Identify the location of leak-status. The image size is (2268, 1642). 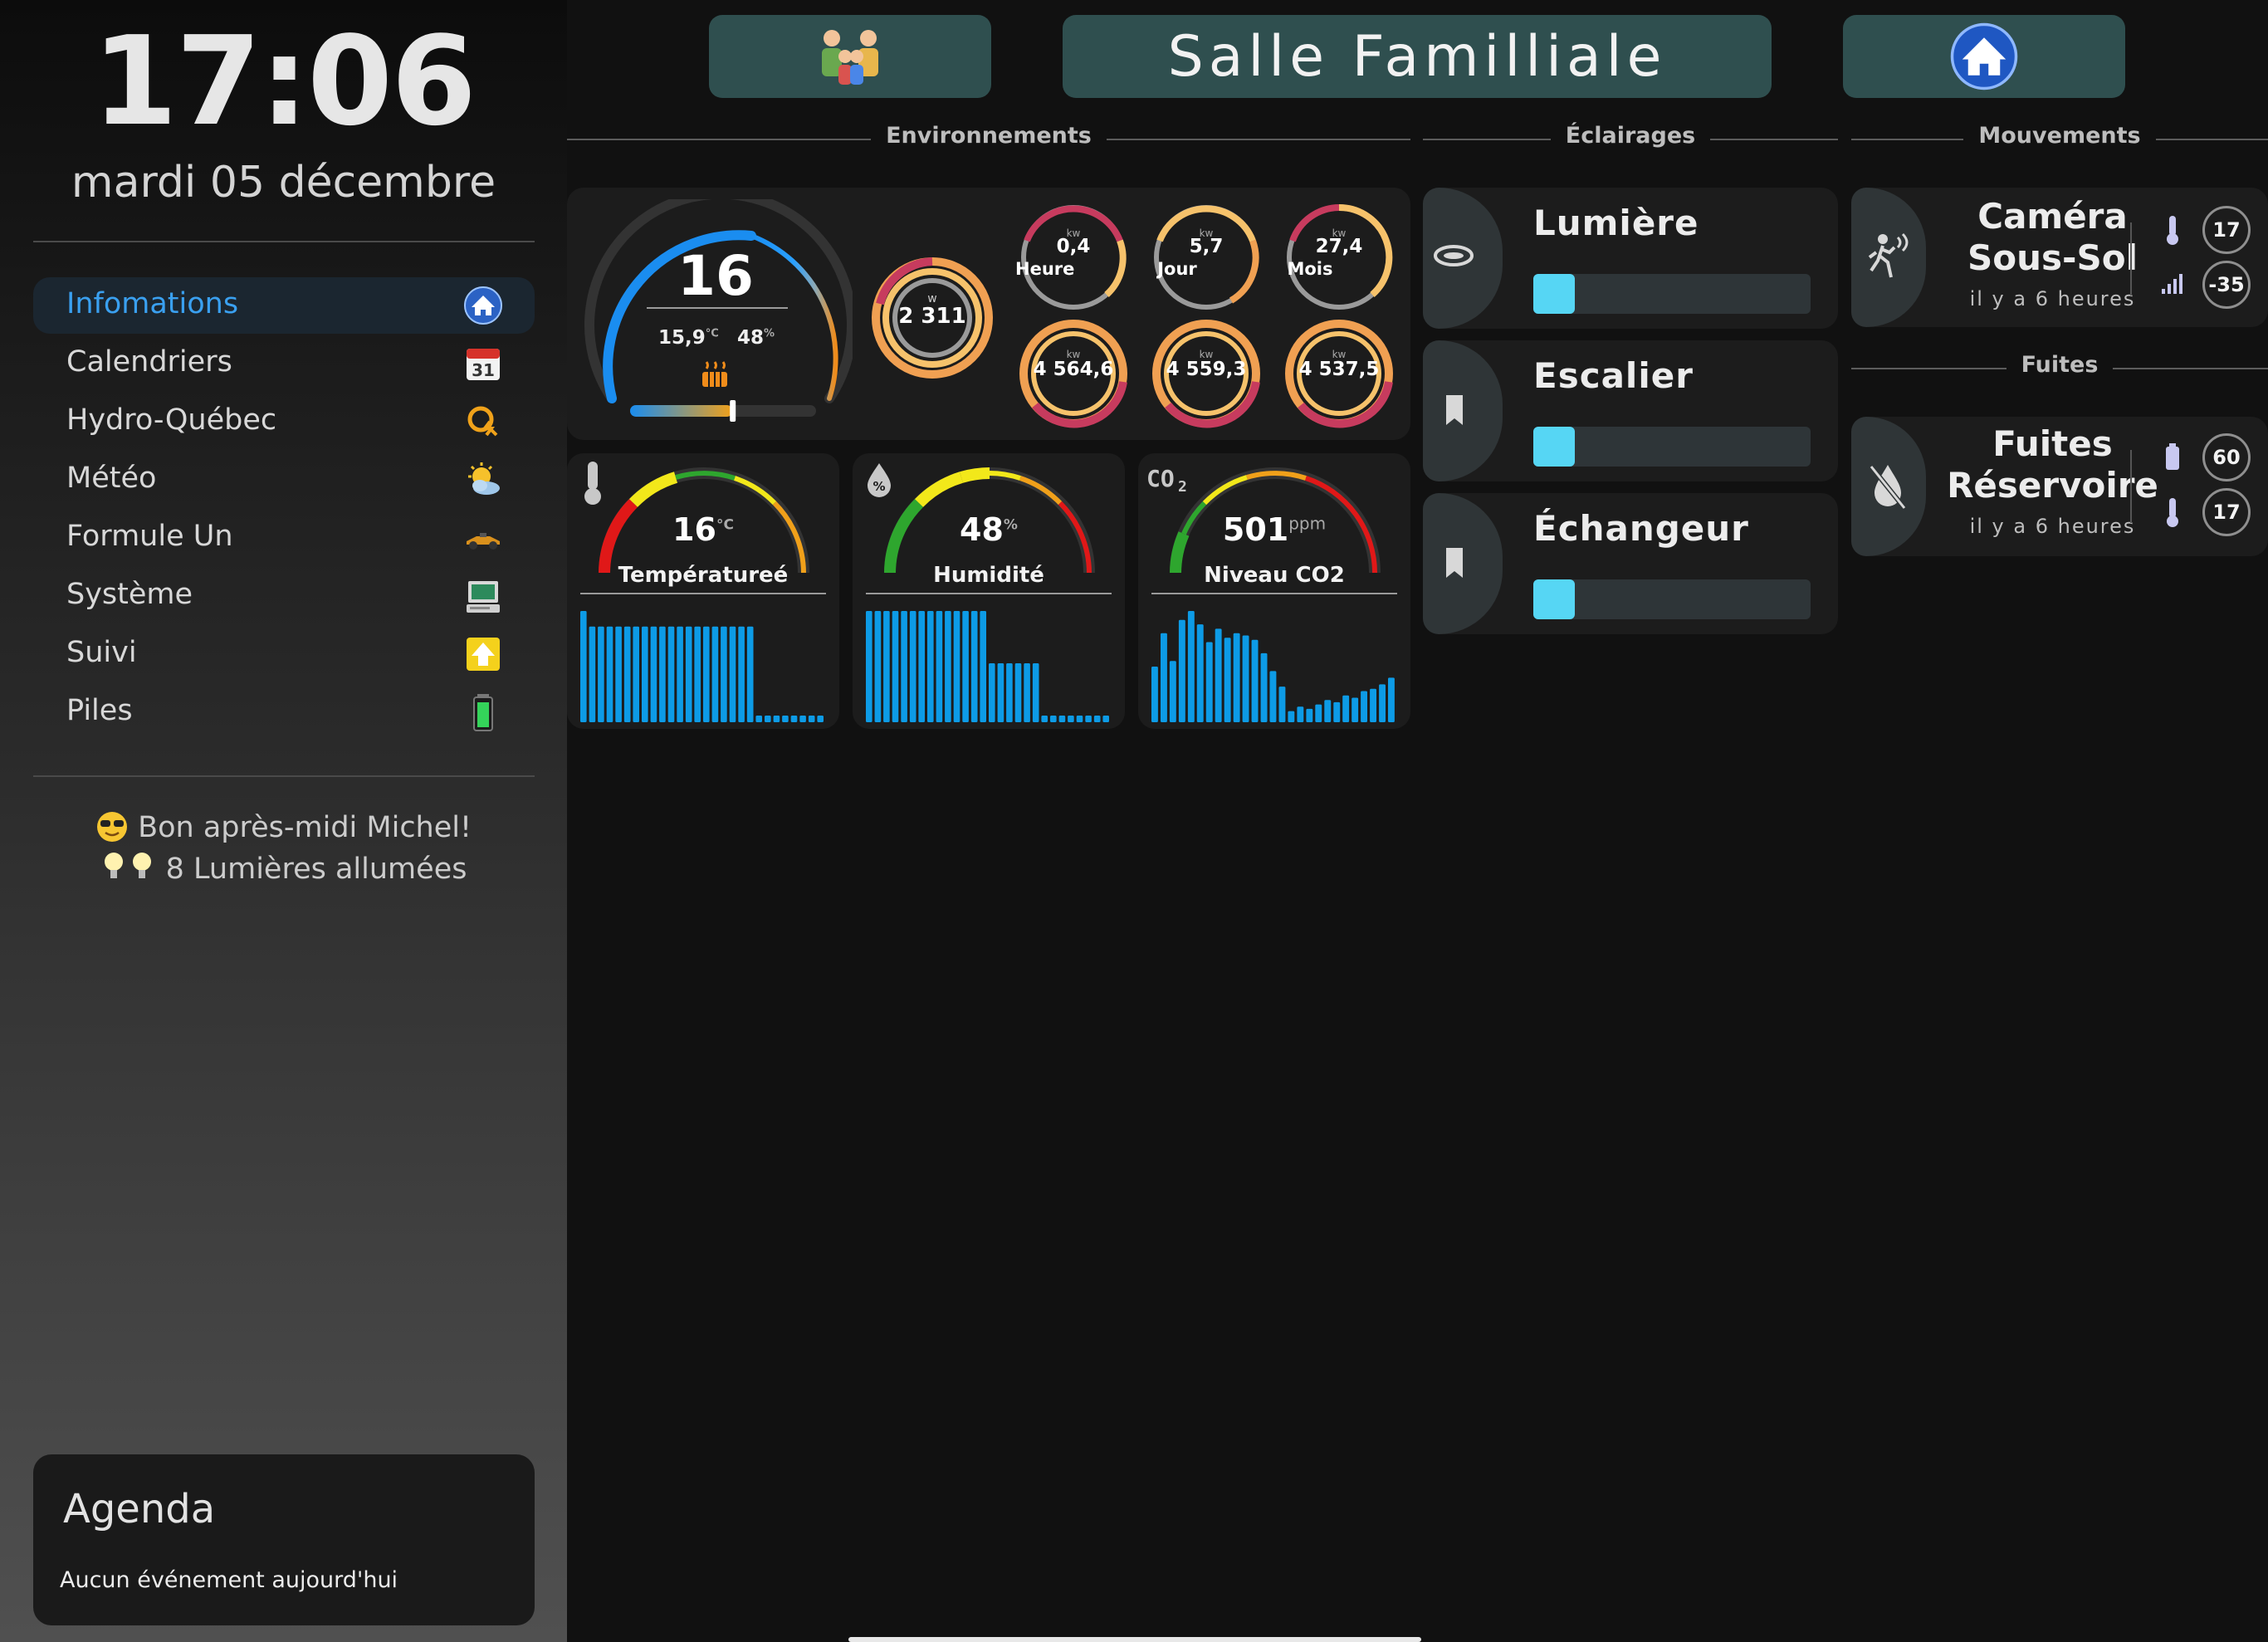
(1888, 486).